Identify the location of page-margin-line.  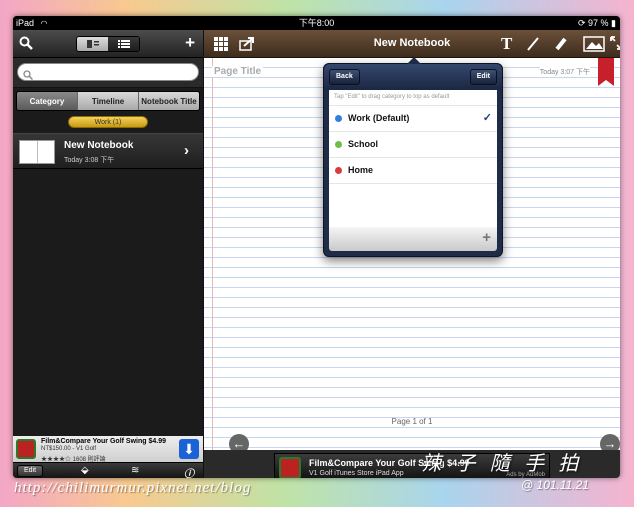
(212, 254).